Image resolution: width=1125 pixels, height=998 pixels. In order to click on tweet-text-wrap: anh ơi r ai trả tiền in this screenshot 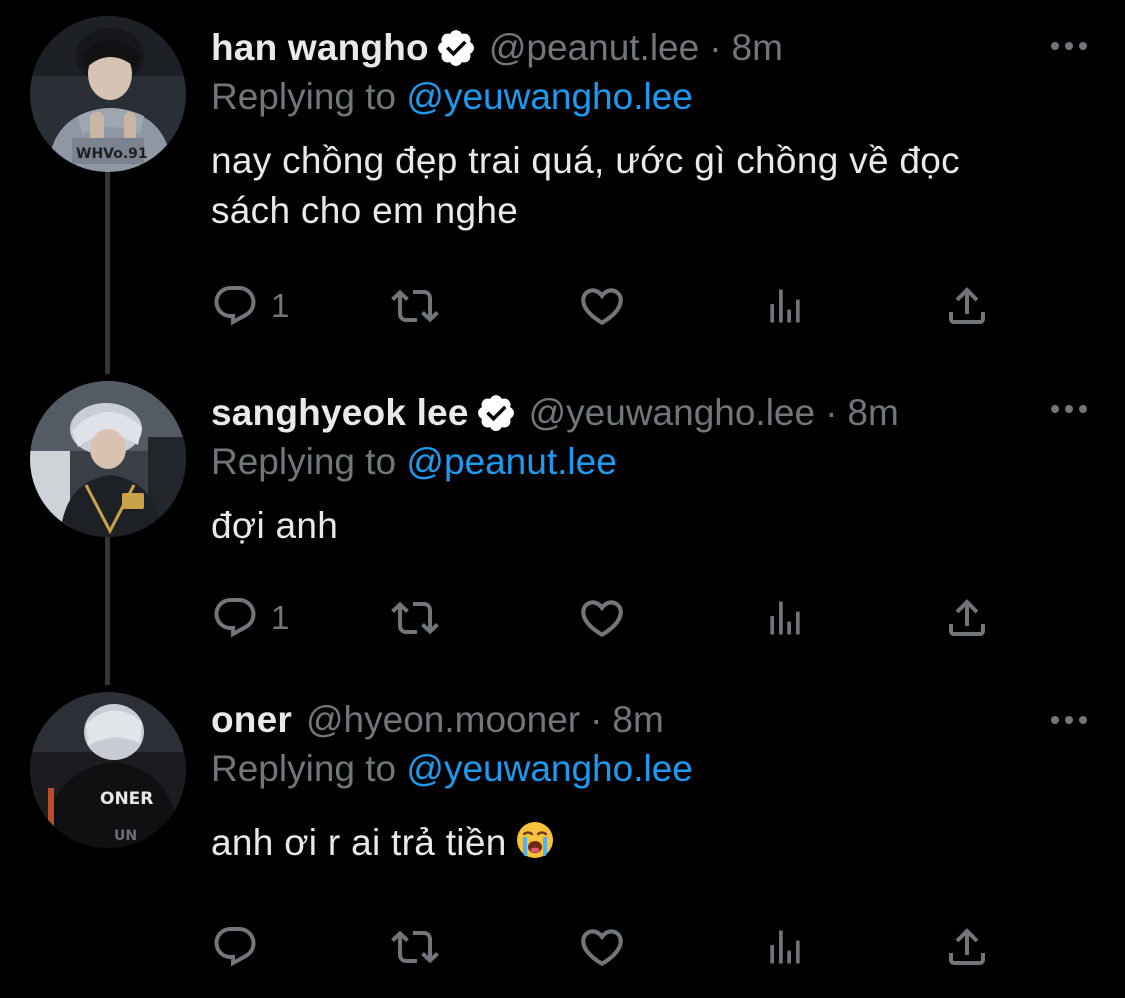, I will do `click(648, 843)`.